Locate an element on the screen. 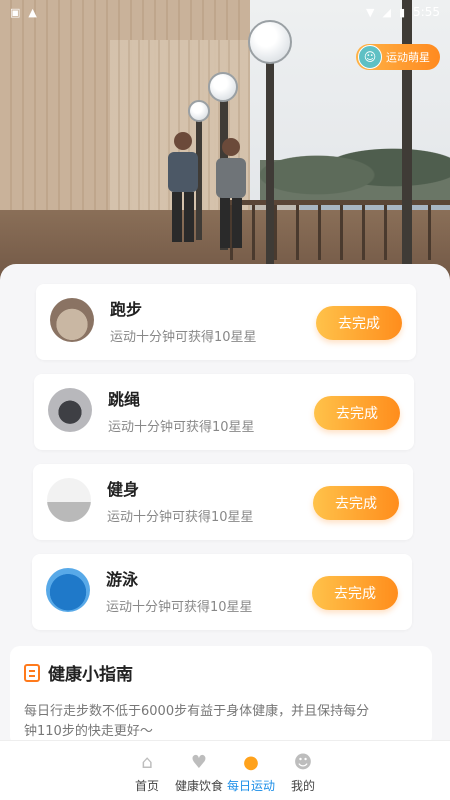 The image size is (450, 800). tab-label: 我的 is located at coordinates (302, 786).